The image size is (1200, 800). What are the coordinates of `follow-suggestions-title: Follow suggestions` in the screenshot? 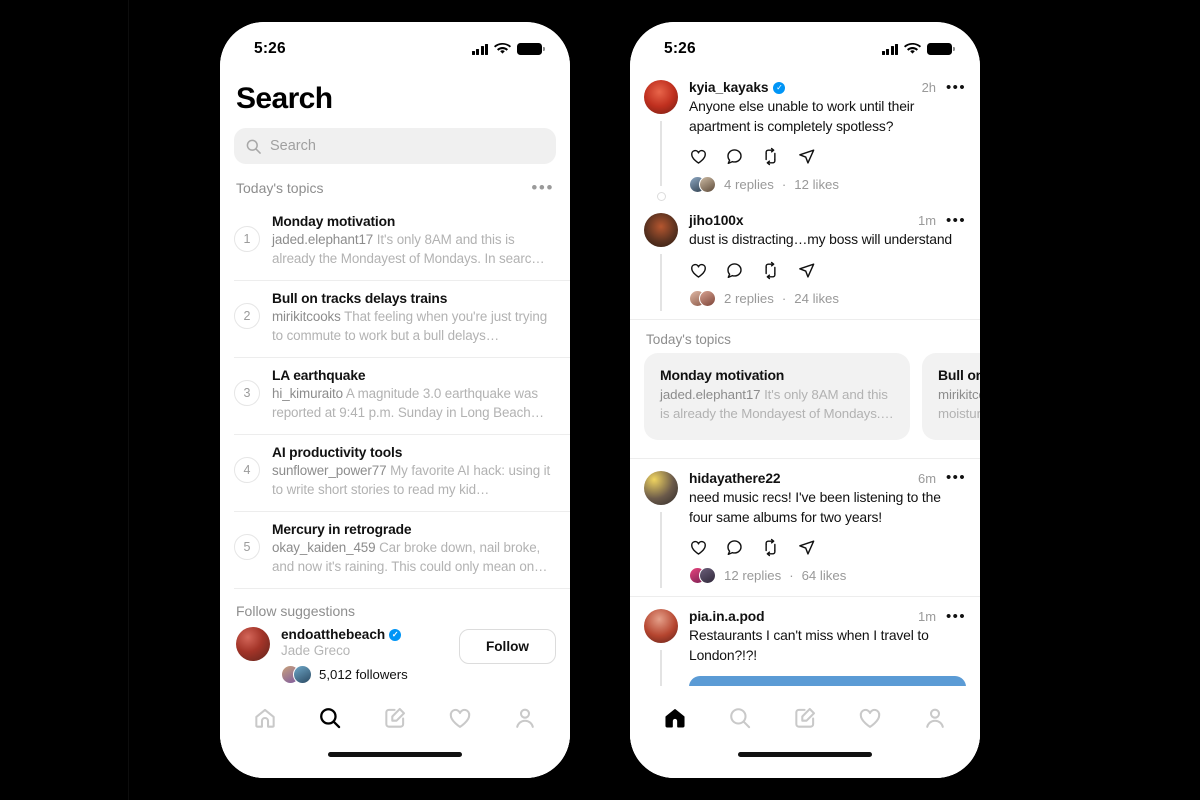 It's located at (296, 611).